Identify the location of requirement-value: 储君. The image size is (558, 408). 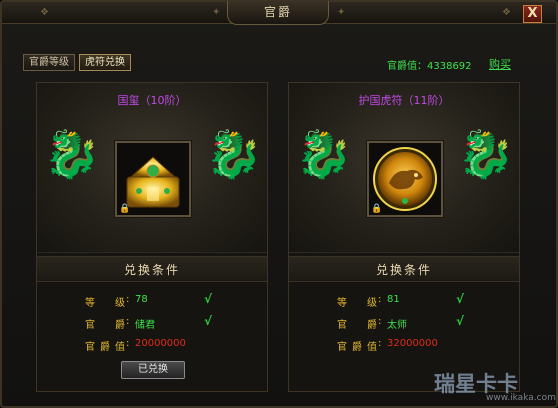
(145, 325).